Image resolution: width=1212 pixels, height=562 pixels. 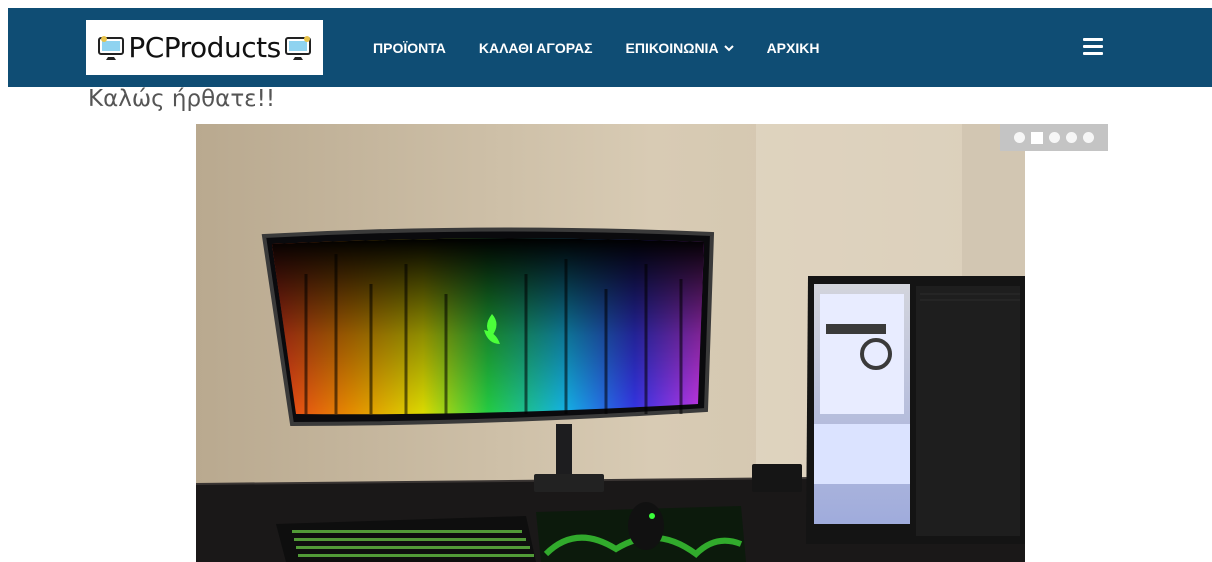 I want to click on slider-dots, so click(x=1054, y=137).